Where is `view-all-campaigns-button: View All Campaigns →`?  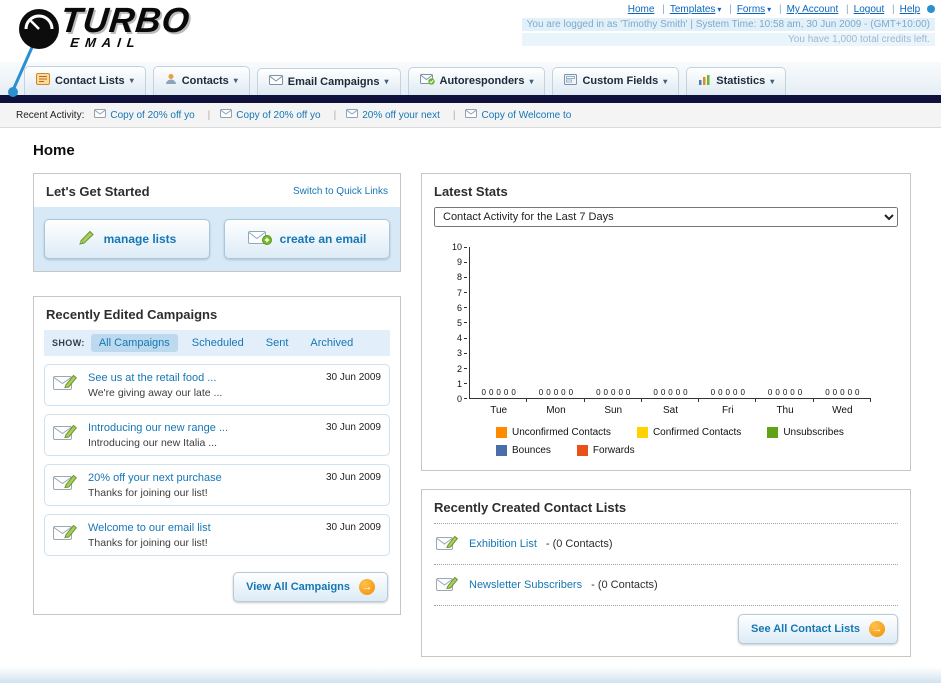
view-all-campaigns-button: View All Campaigns → is located at coordinates (310, 587).